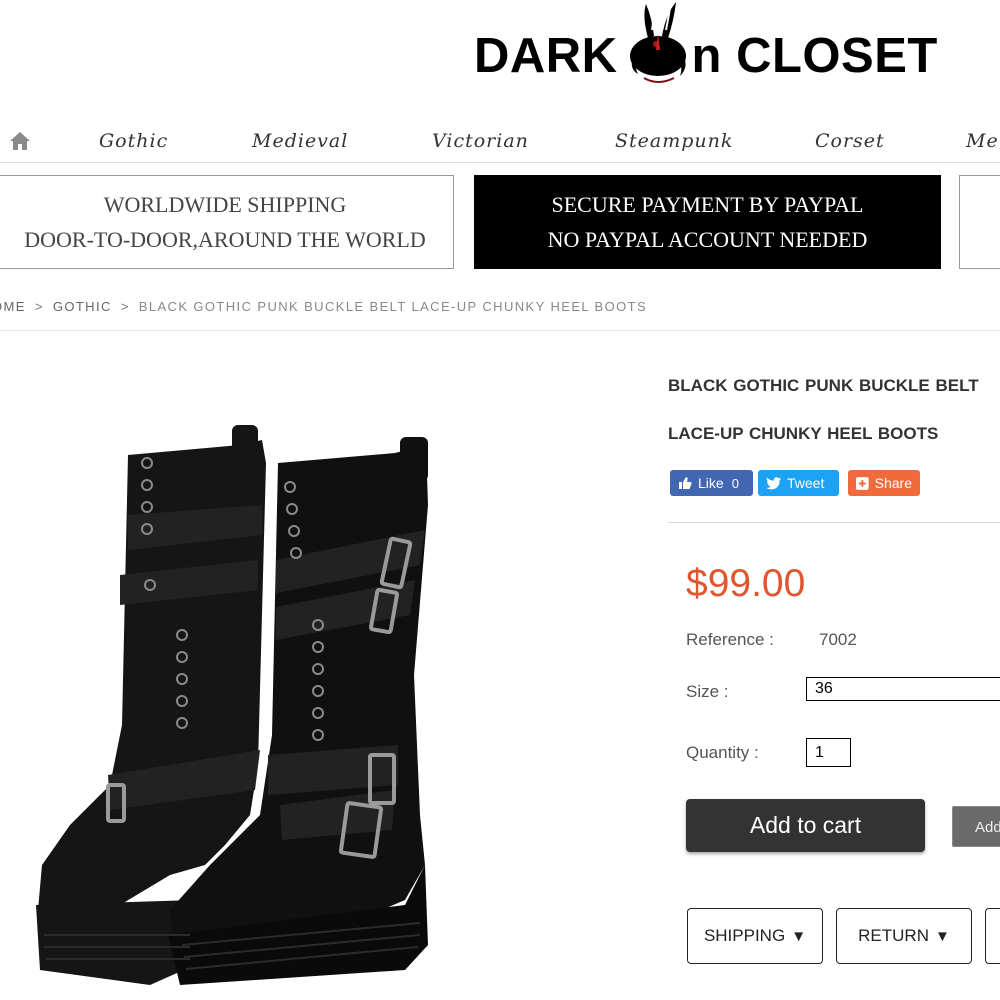 This screenshot has height=1000, width=1000. I want to click on return-tab-button: RETURN ▼, so click(904, 936).